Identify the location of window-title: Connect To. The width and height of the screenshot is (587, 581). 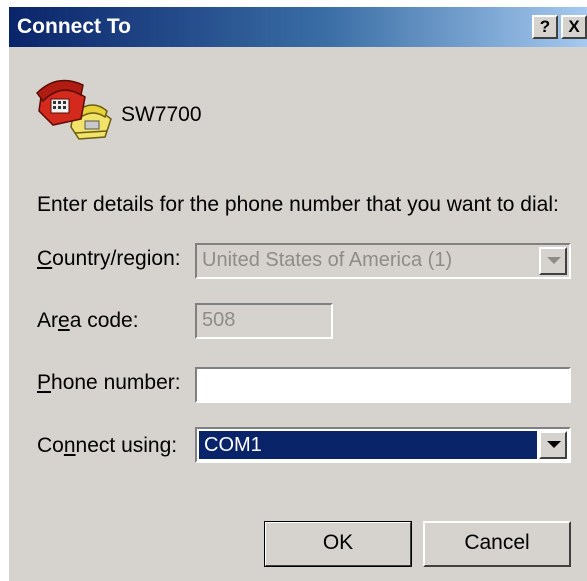
(74, 26).